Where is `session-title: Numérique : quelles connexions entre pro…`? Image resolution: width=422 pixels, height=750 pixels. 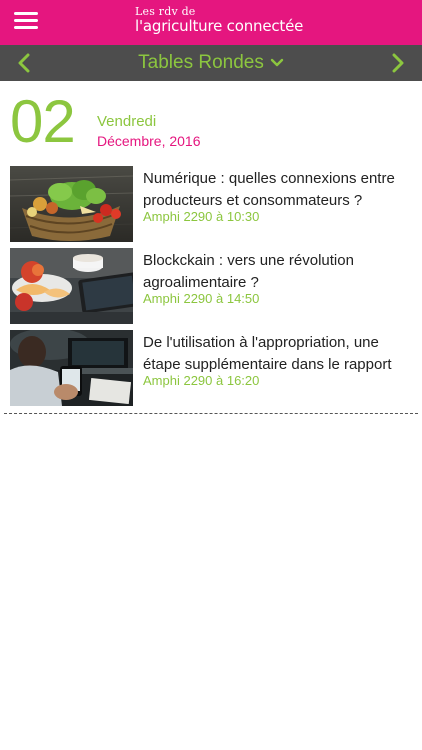
session-title: Numérique : quelles connexions entre pro… is located at coordinates (269, 189).